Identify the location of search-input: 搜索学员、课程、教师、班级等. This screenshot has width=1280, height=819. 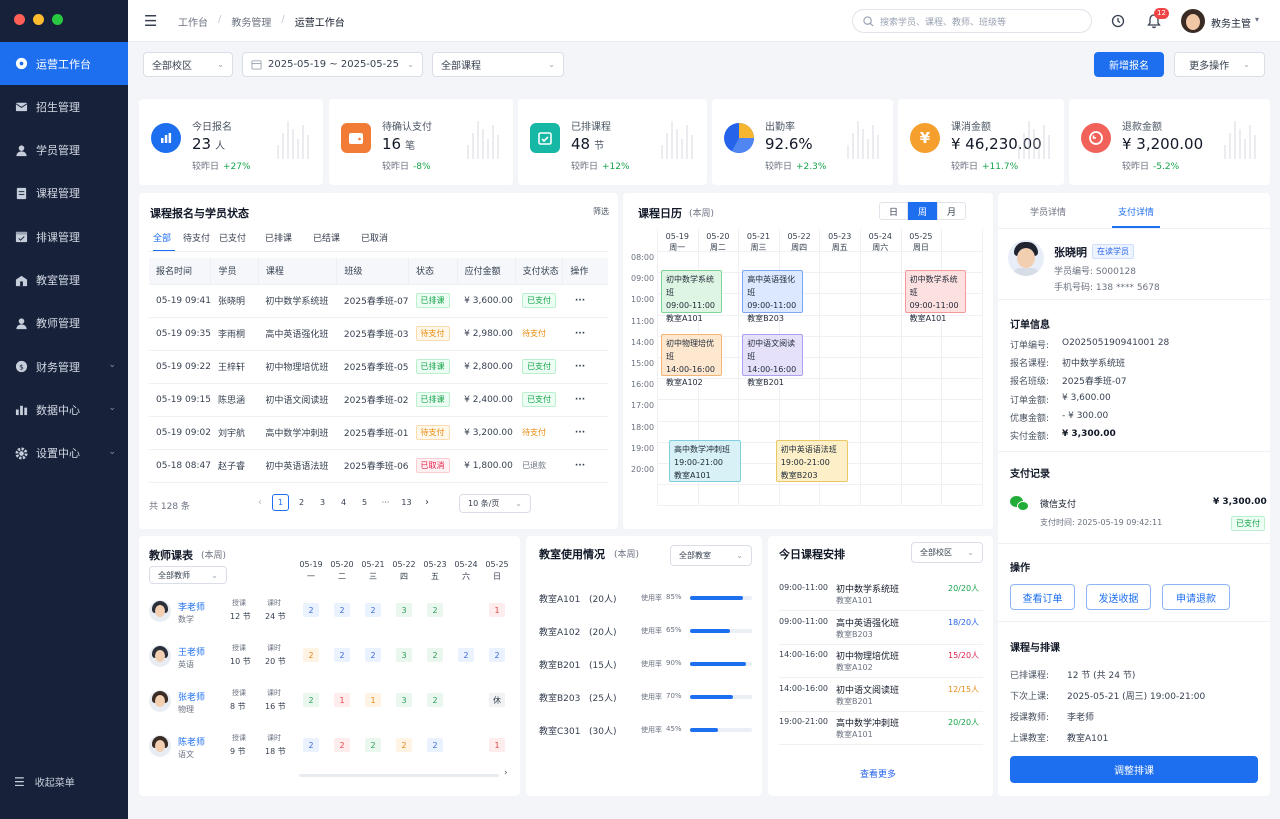
(972, 21).